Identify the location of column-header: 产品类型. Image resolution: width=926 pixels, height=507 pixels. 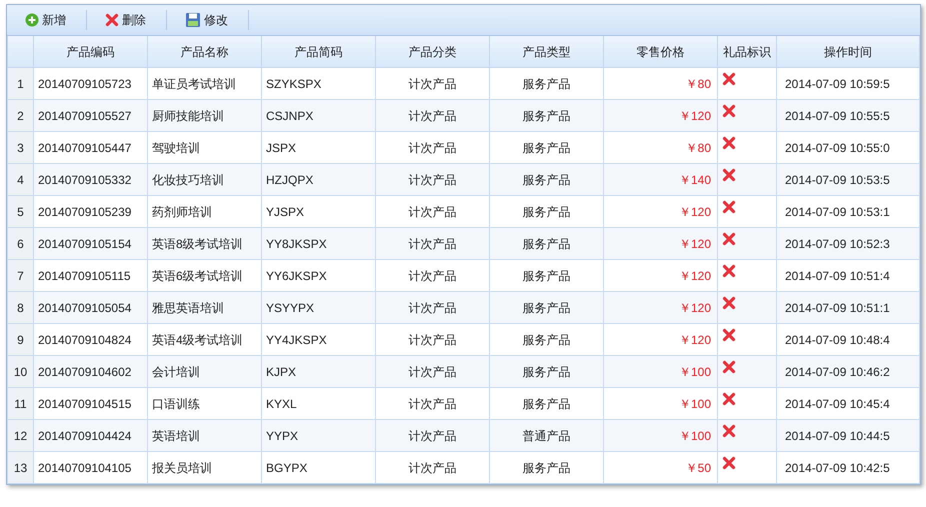
(547, 52).